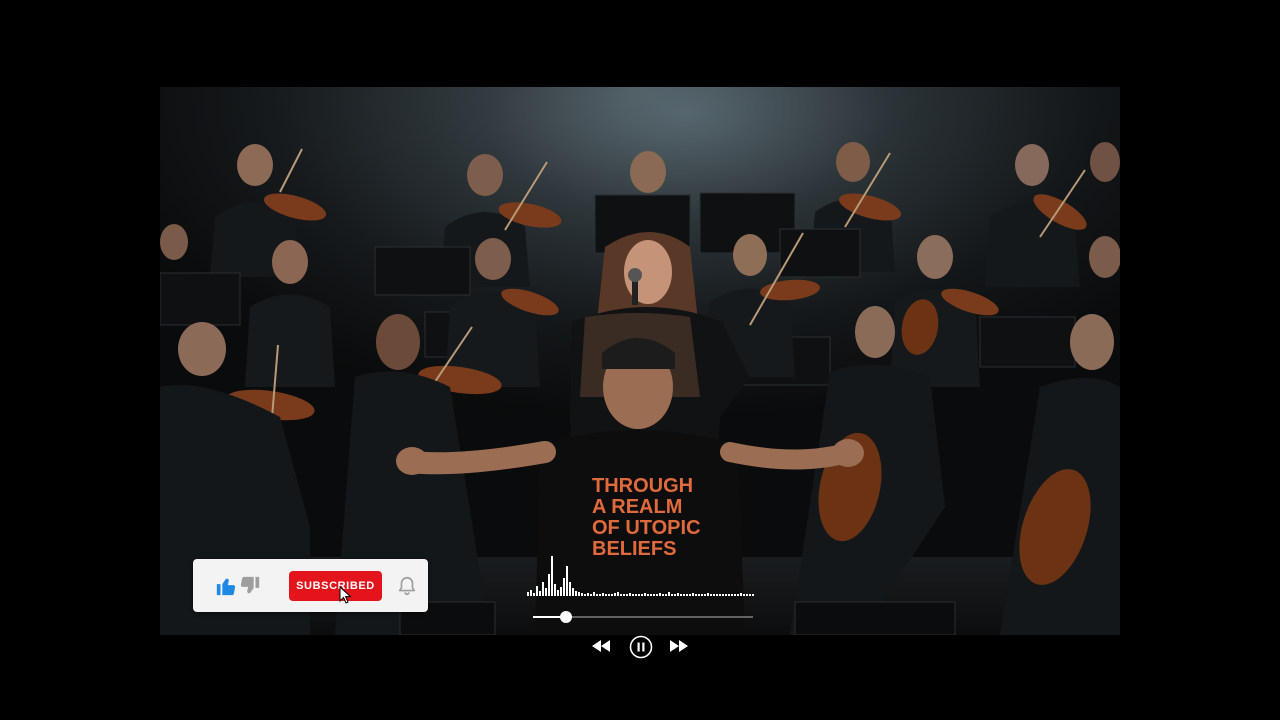 This screenshot has height=720, width=1280. Describe the element at coordinates (601, 646) in the screenshot. I see `rewind-icon` at that location.